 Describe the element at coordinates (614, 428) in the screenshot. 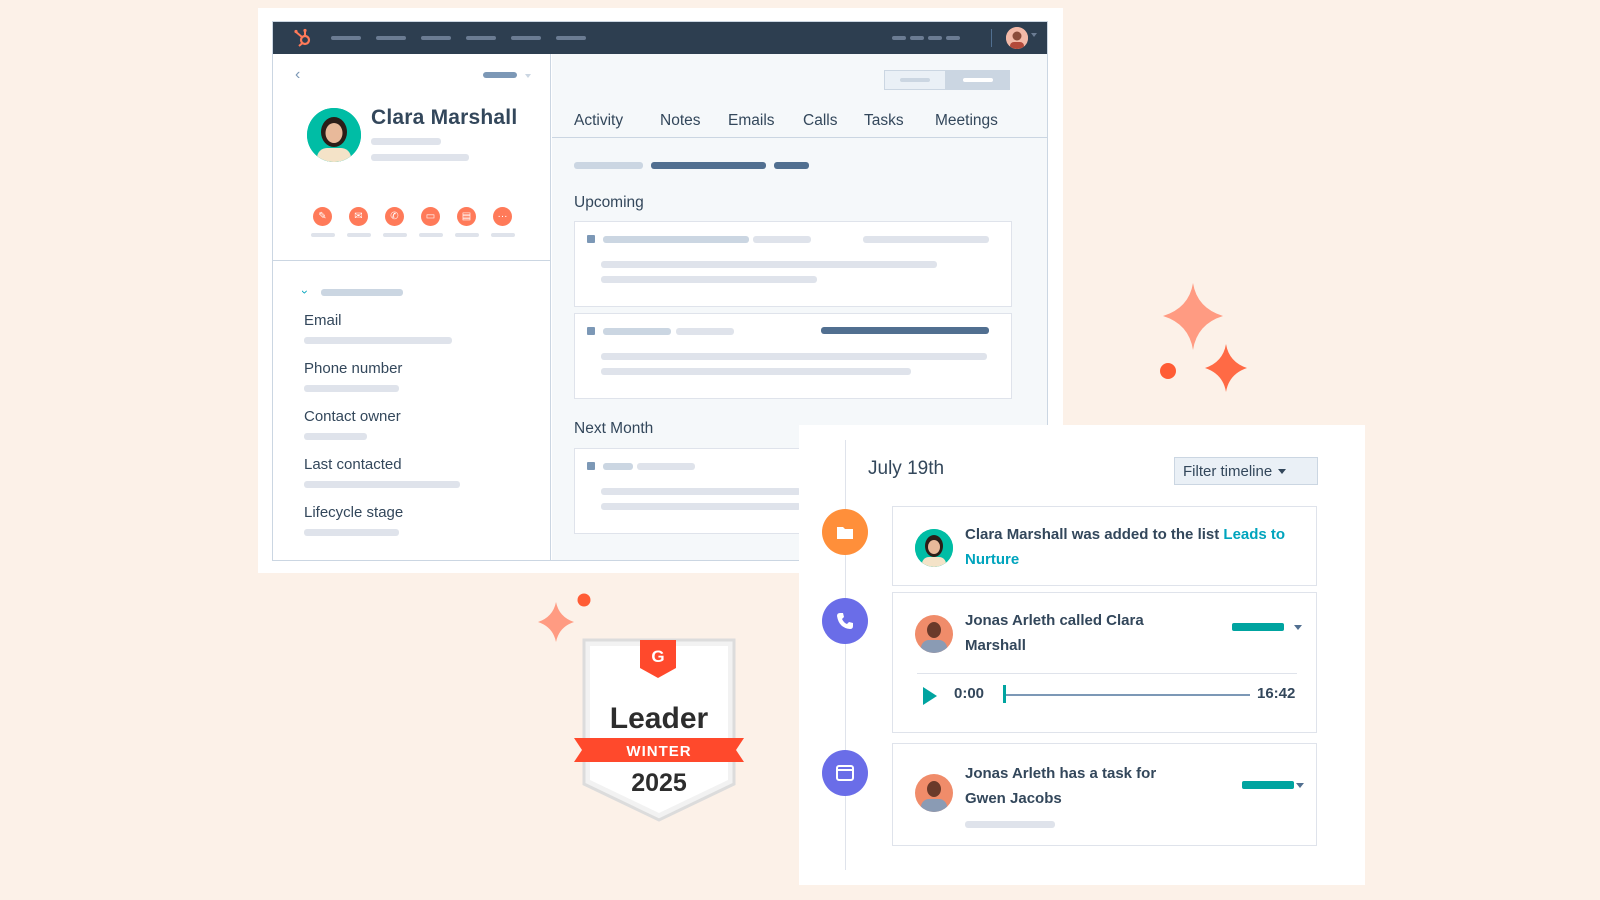

I see `section-next-month: Next Month` at that location.